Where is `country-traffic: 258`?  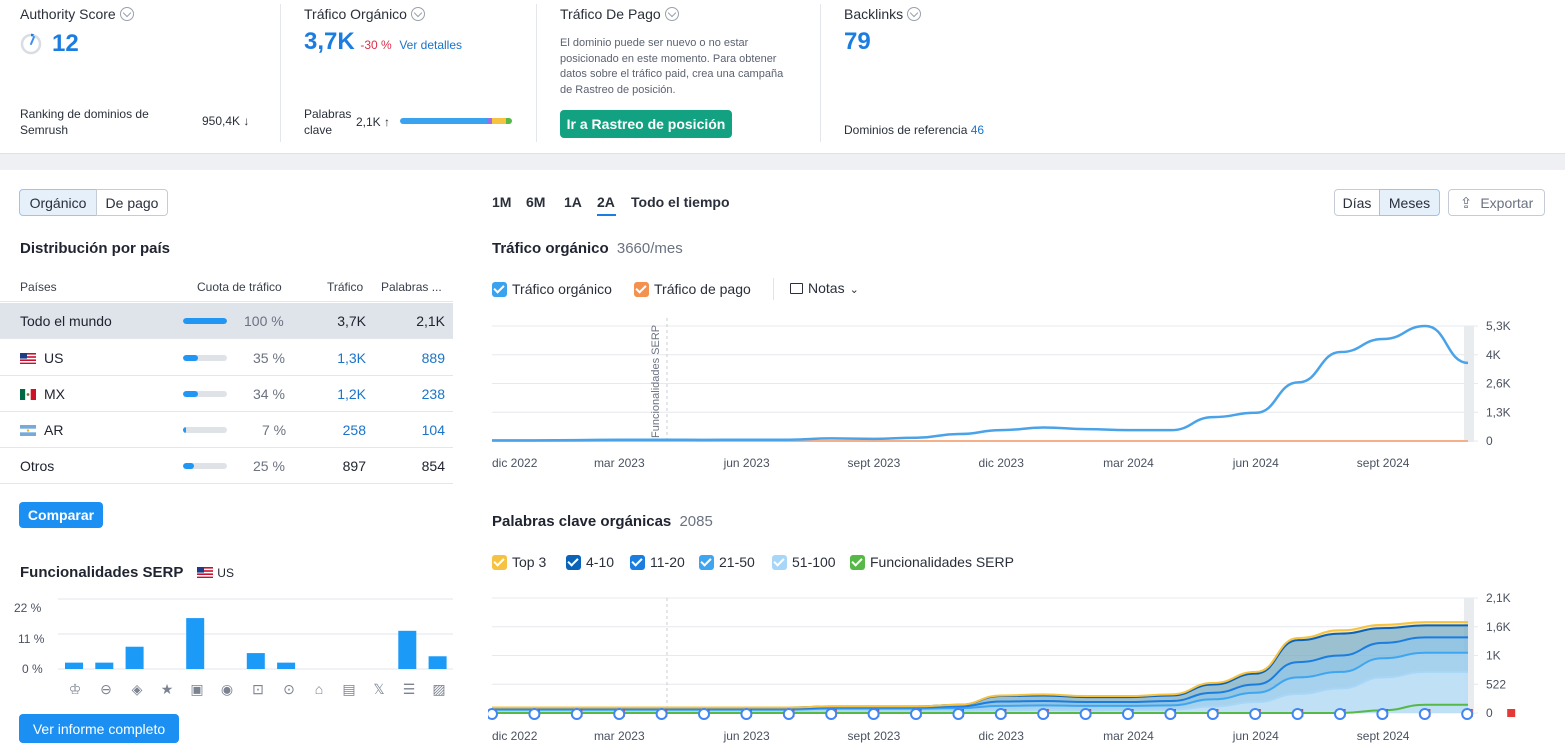
country-traffic: 258 is located at coordinates (354, 430).